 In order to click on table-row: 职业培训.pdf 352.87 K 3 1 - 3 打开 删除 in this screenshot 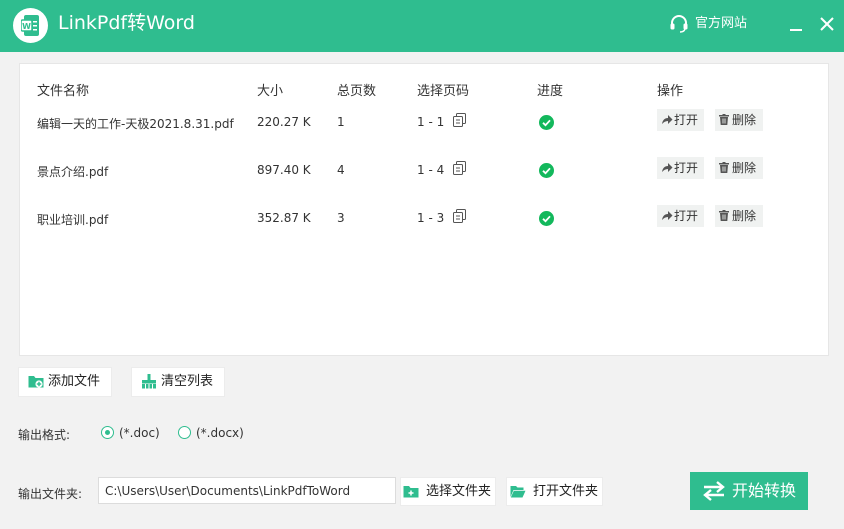, I will do `click(424, 220)`.